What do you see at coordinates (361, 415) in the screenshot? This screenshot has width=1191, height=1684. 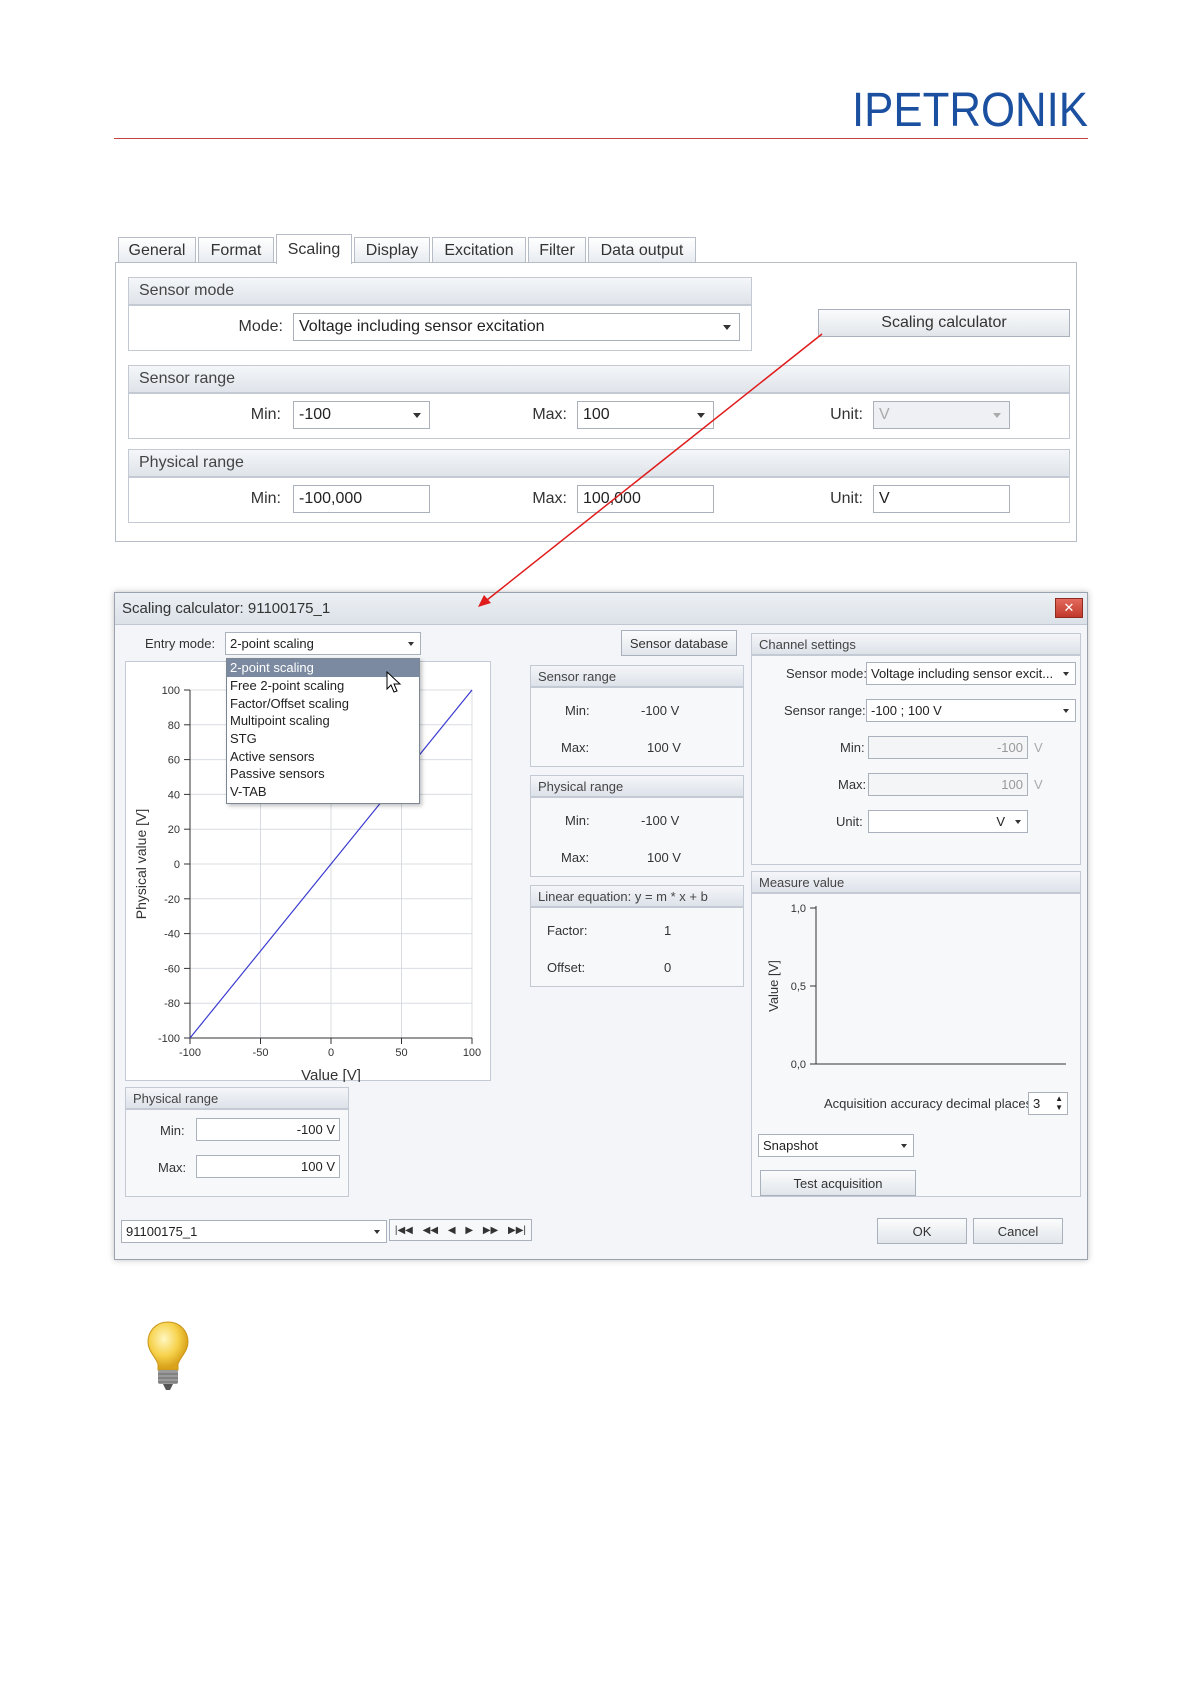 I see `sensor-min-select: -100` at bounding box center [361, 415].